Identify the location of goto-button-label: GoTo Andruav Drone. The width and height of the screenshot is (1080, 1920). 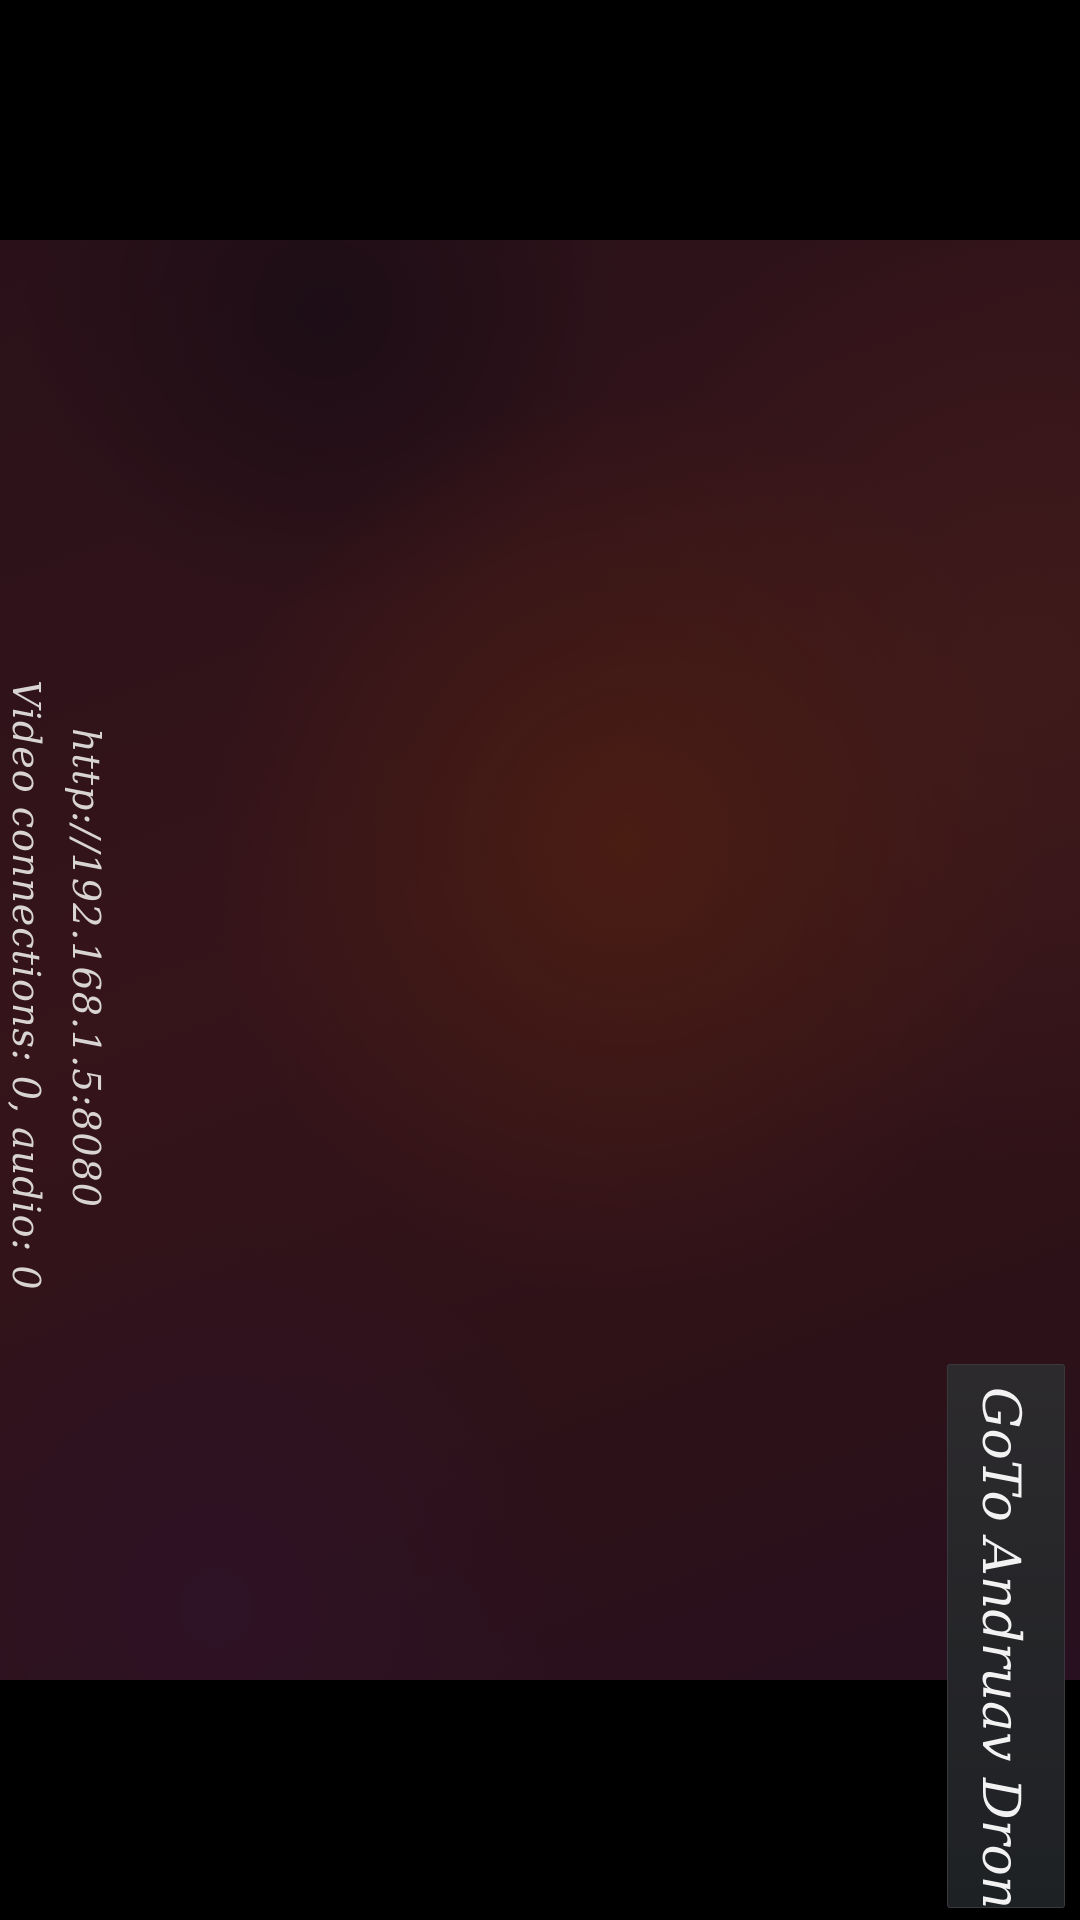
(1000, 1647).